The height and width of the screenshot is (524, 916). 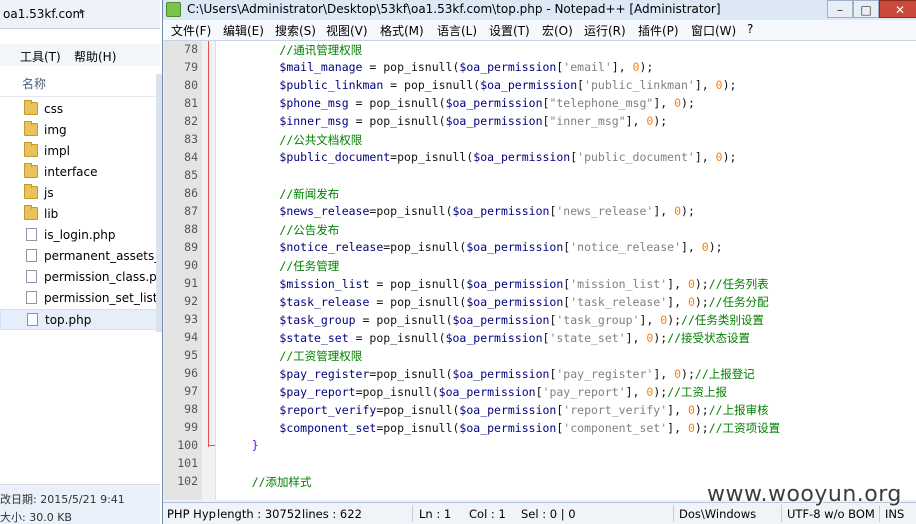 What do you see at coordinates (191, 409) in the screenshot?
I see `line-number: 98` at bounding box center [191, 409].